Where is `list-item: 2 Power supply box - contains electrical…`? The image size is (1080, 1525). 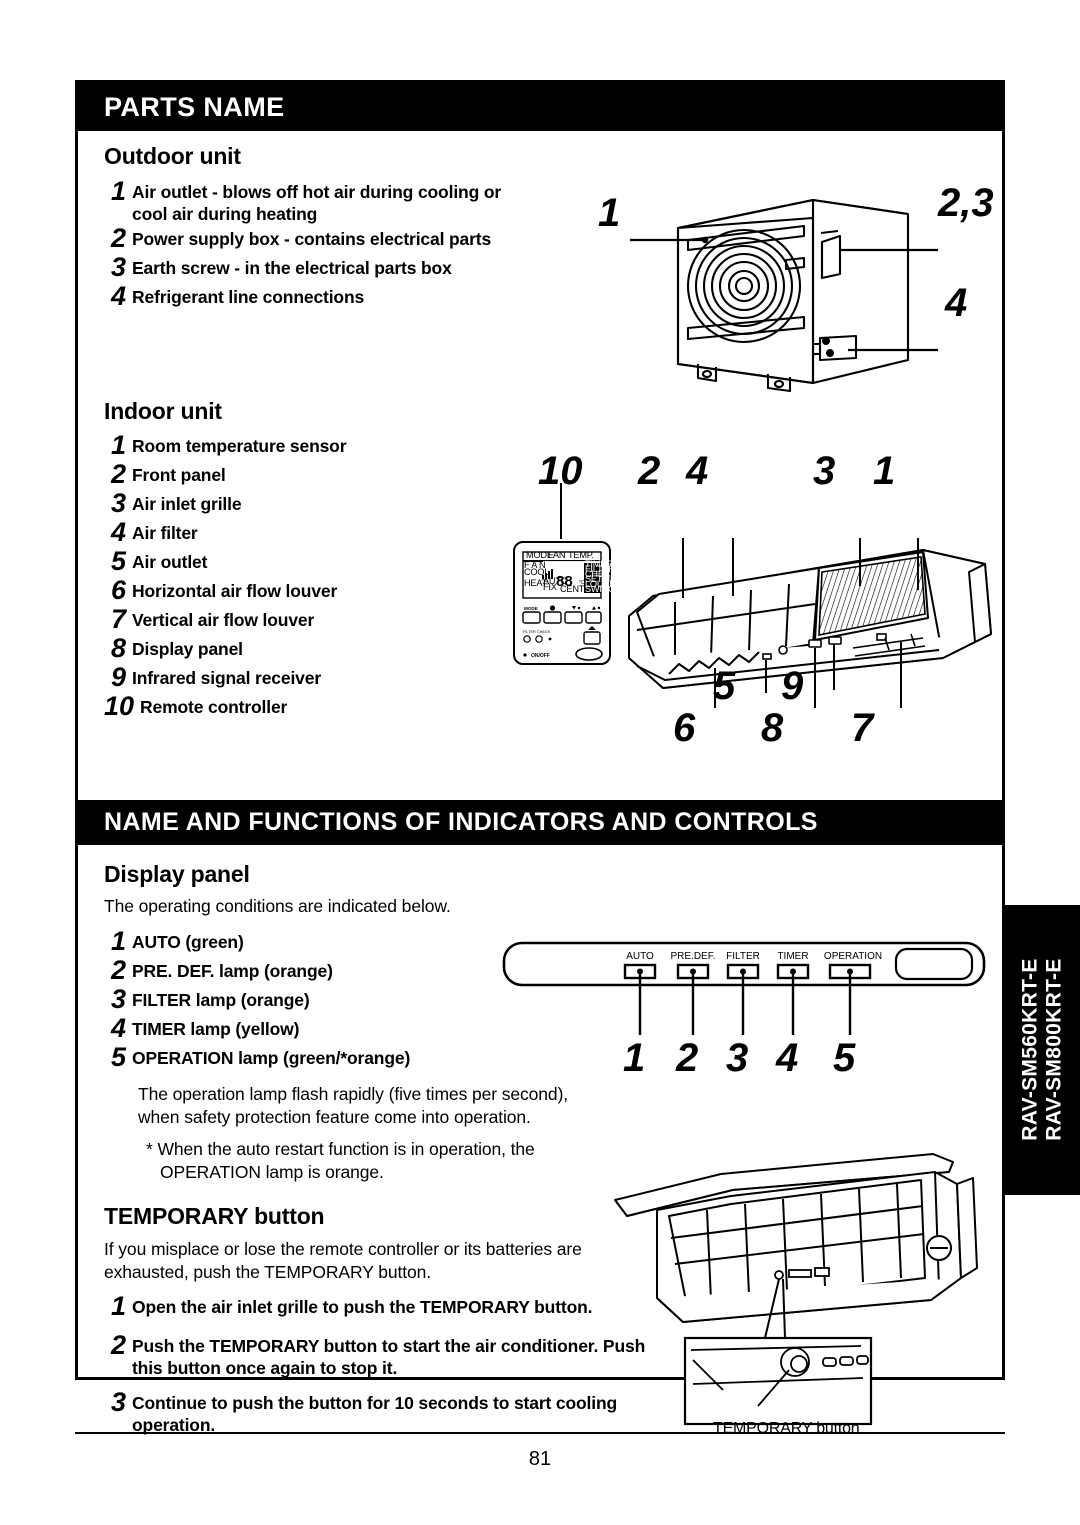
list-item: 2 Power supply box - contains electrical… is located at coordinates (318, 238).